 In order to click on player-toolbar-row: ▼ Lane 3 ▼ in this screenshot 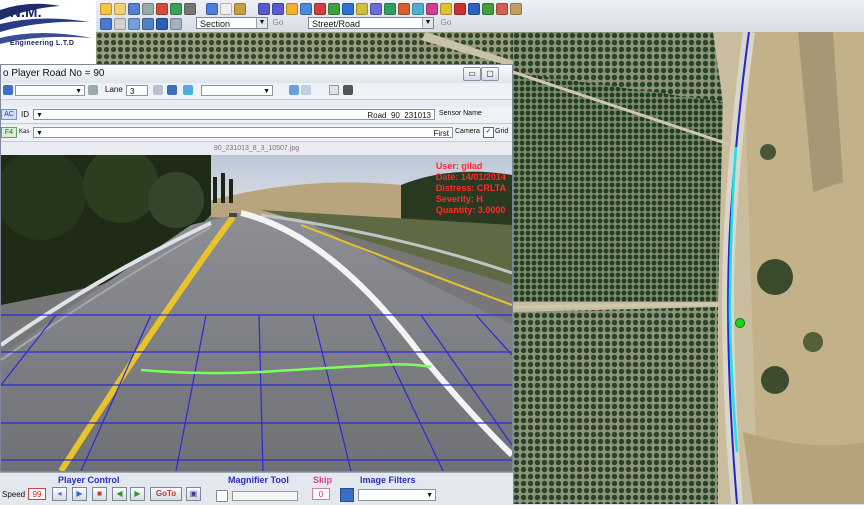, I will do `click(256, 91)`.